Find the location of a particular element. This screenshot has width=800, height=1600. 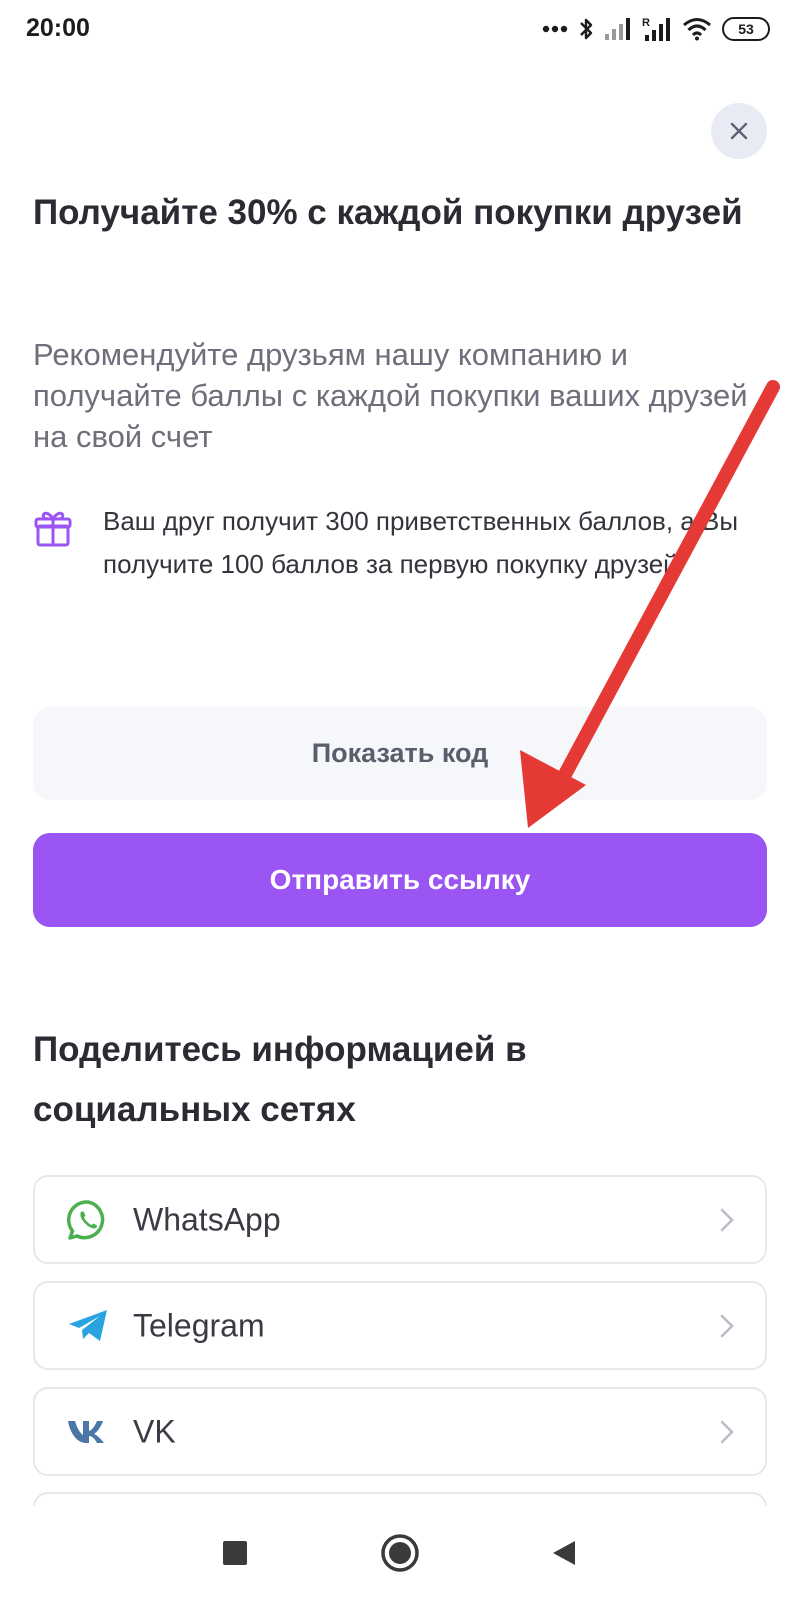

signal-roaming-icon: R is located at coordinates (657, 29).